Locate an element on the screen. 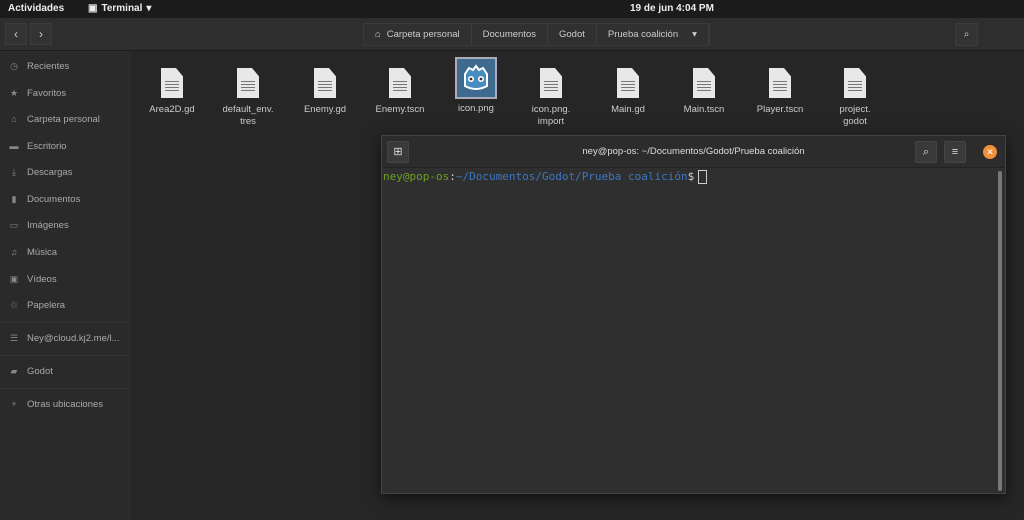 The image size is (1024, 520). terminal-search-button: ⌕ is located at coordinates (926, 152).